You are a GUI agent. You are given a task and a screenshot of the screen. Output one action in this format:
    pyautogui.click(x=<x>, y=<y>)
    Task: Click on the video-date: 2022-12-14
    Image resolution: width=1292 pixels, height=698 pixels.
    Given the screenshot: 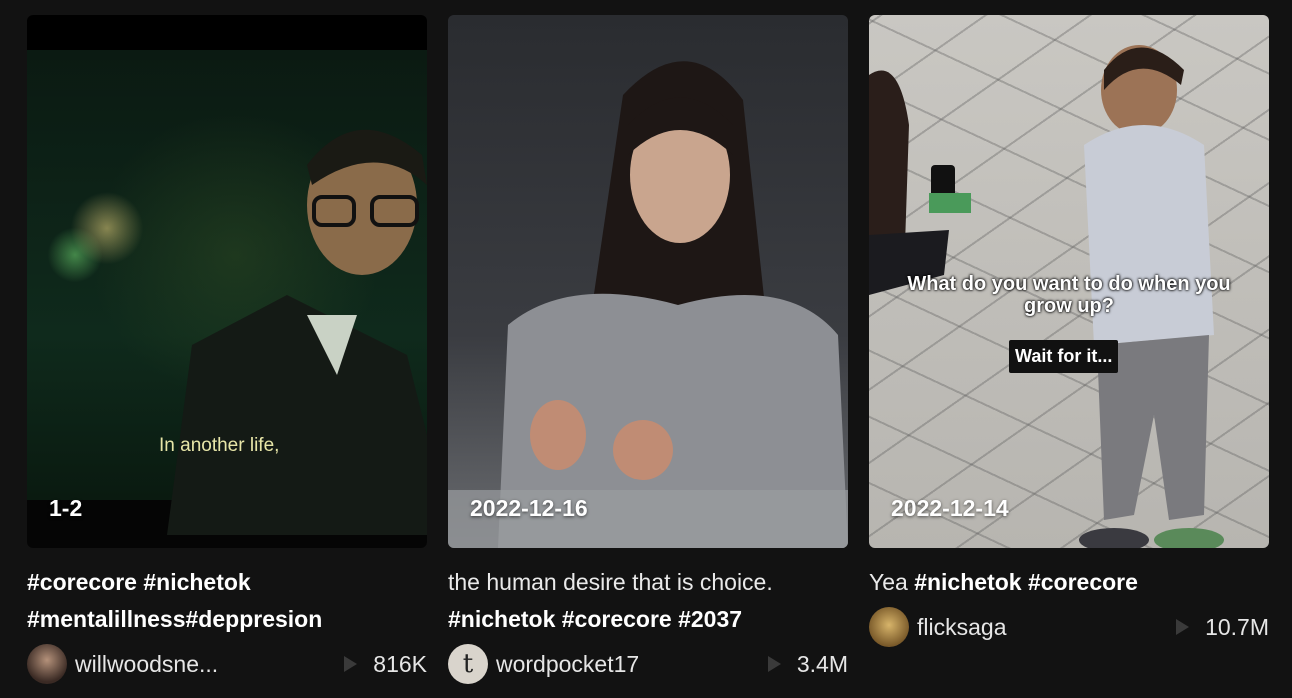 What is the action you would take?
    pyautogui.click(x=950, y=508)
    